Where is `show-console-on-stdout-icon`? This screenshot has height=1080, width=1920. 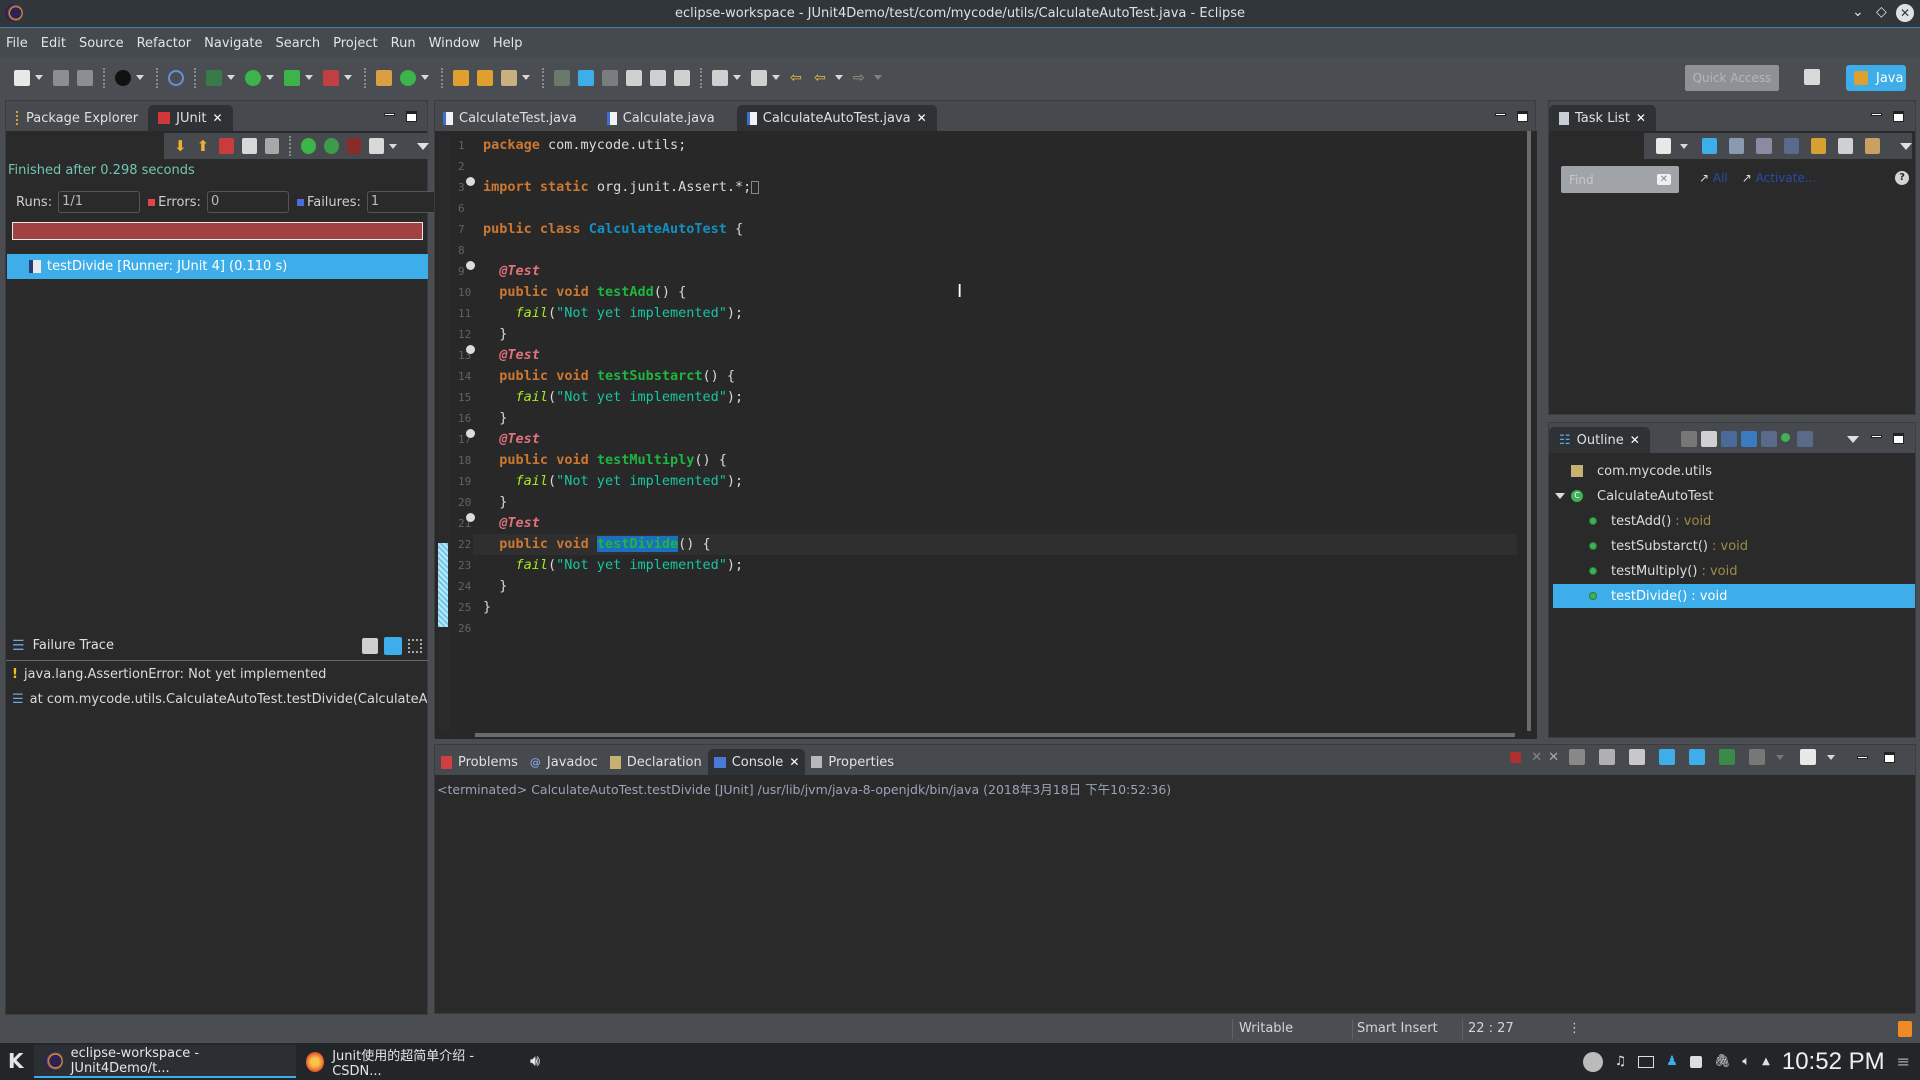
show-console-on-stdout-icon is located at coordinates (1667, 757).